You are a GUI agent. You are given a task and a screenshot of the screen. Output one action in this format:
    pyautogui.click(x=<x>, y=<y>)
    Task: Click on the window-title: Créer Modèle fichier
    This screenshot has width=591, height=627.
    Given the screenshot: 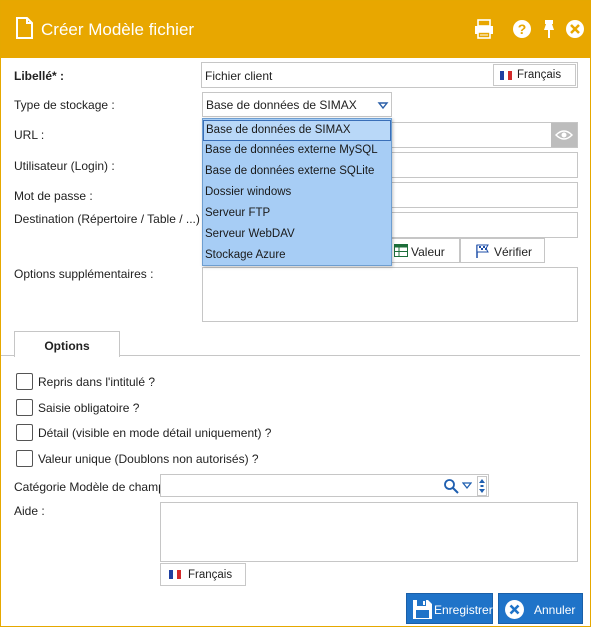 What is the action you would take?
    pyautogui.click(x=118, y=29)
    